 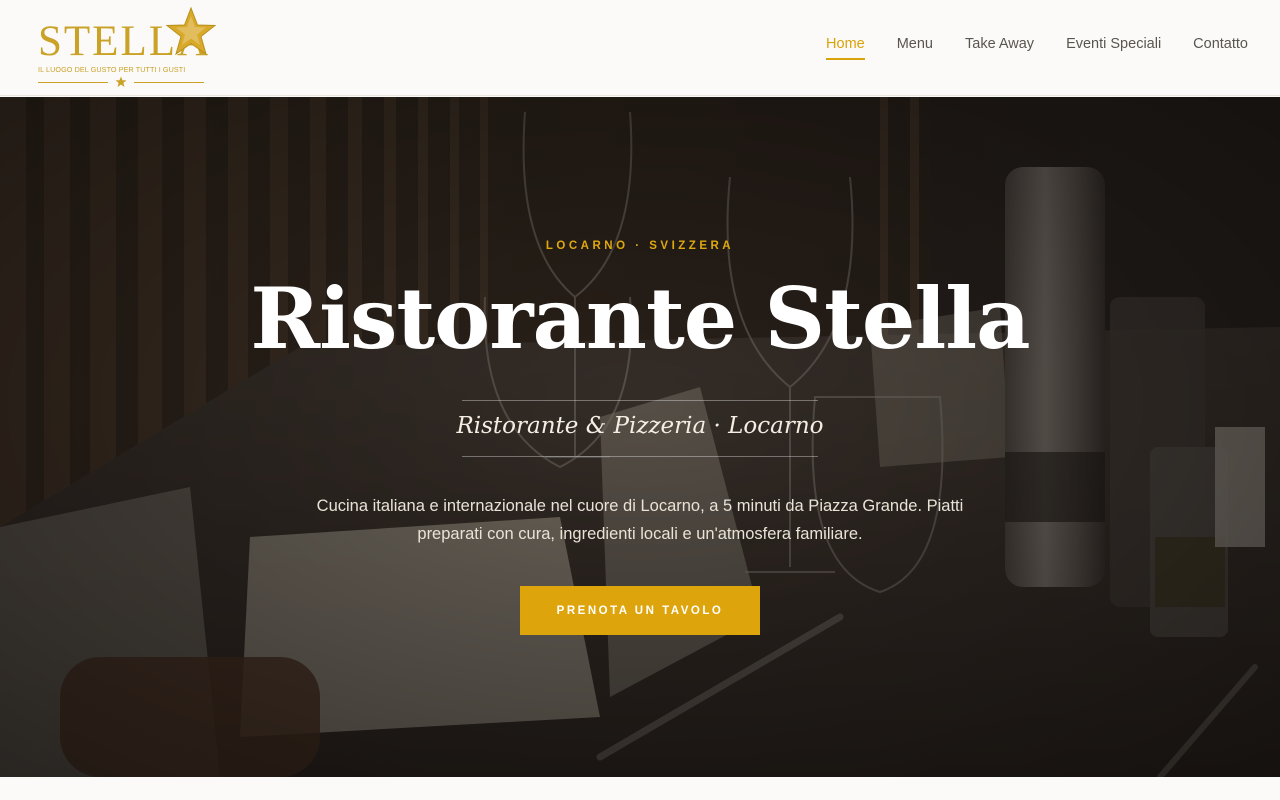 What do you see at coordinates (112, 69) in the screenshot?
I see `logo-tagline: IL LUOGO DEL GUSTO PER TUTTI I GUSTI` at bounding box center [112, 69].